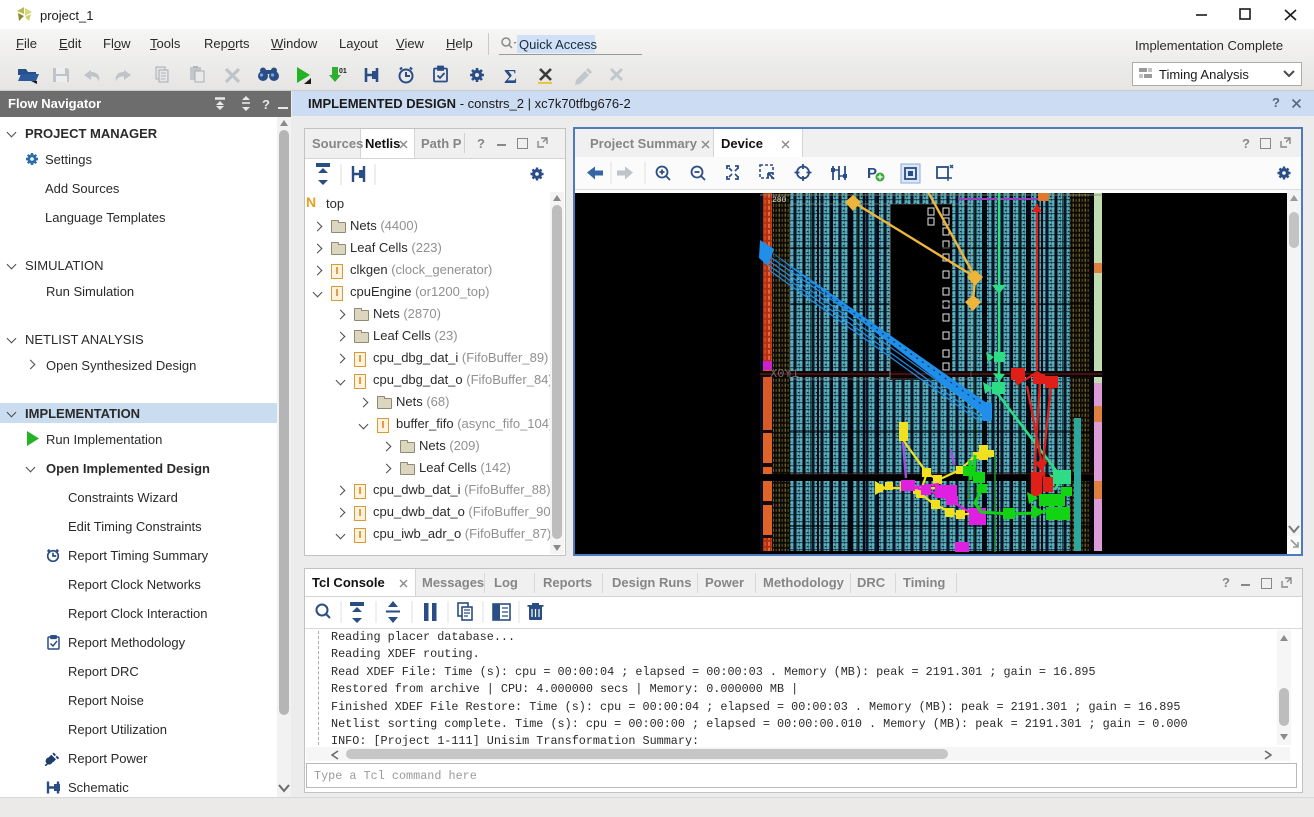  What do you see at coordinates (343, 71) in the screenshot?
I see `svg-text: 01` at bounding box center [343, 71].